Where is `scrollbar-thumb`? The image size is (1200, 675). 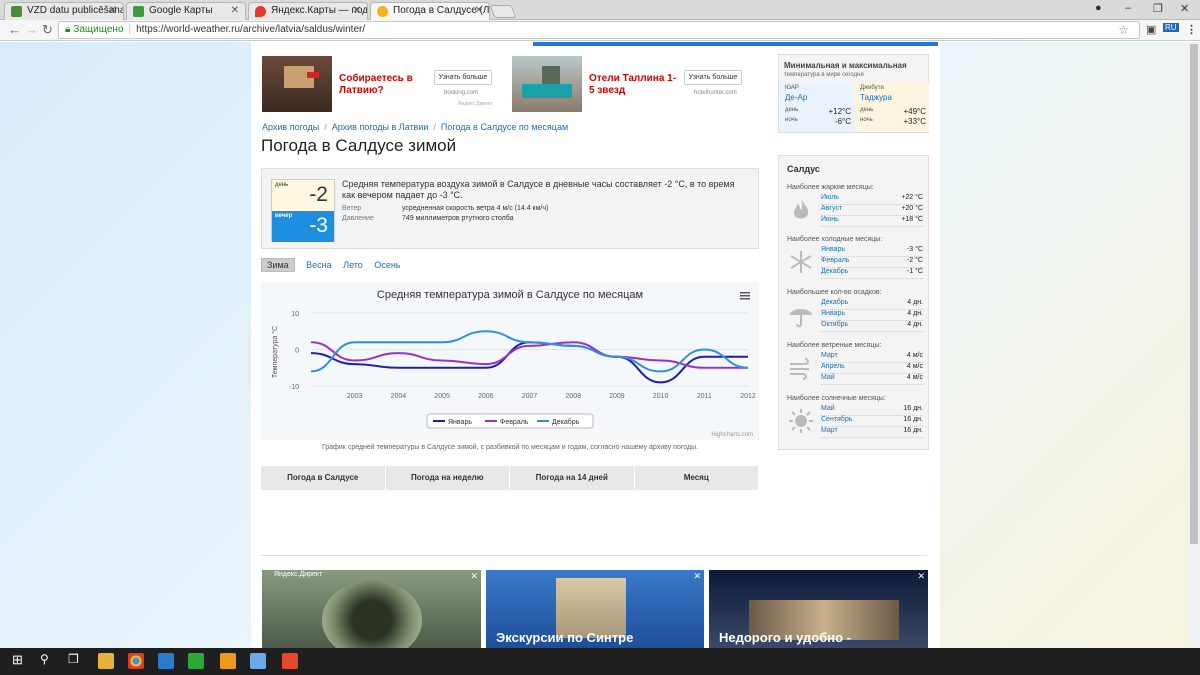
scrollbar-thumb is located at coordinates (1194, 294).